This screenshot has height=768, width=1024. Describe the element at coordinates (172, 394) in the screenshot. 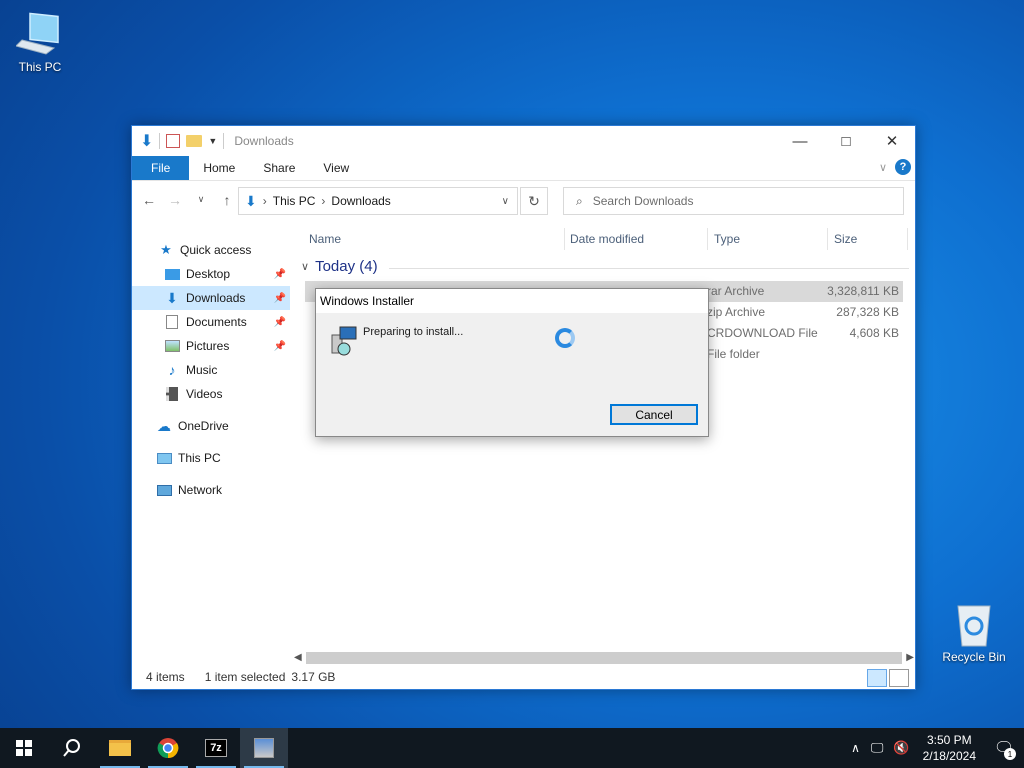

I see `videos-icon` at that location.